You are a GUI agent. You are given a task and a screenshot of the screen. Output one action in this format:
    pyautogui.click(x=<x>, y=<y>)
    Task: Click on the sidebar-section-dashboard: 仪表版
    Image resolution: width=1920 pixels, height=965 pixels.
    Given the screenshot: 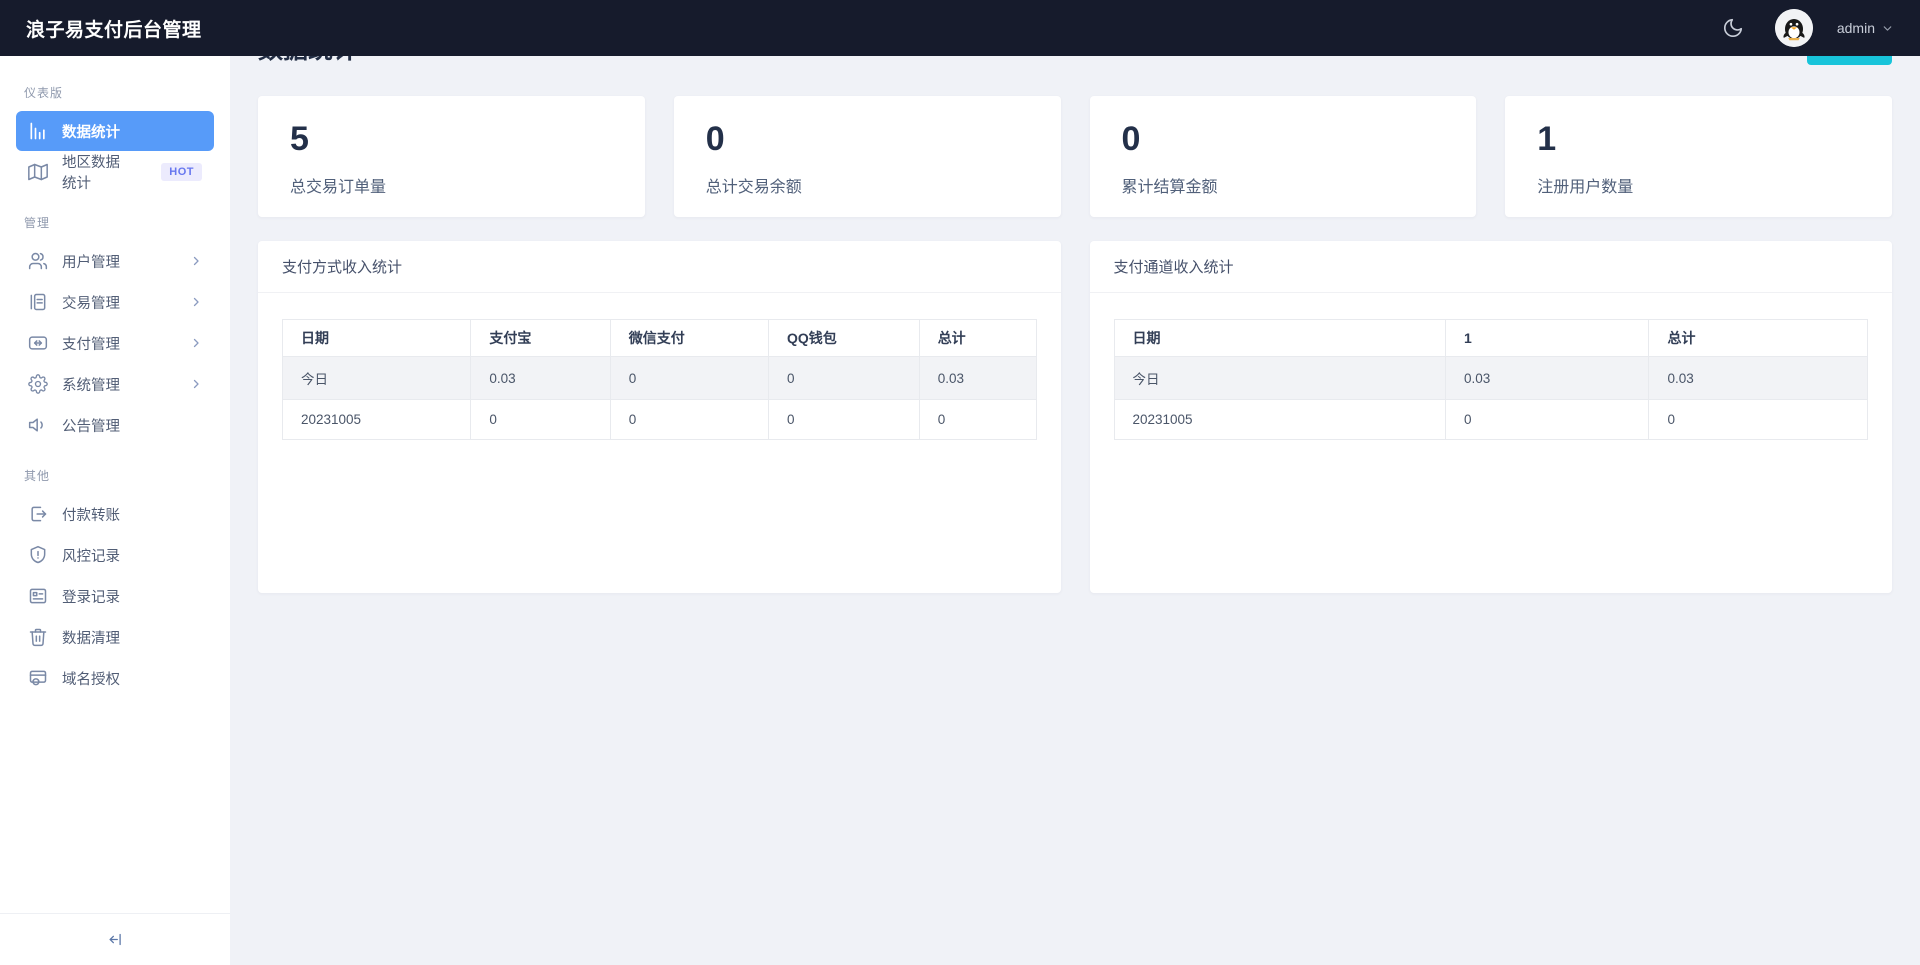 What is the action you would take?
    pyautogui.click(x=44, y=93)
    